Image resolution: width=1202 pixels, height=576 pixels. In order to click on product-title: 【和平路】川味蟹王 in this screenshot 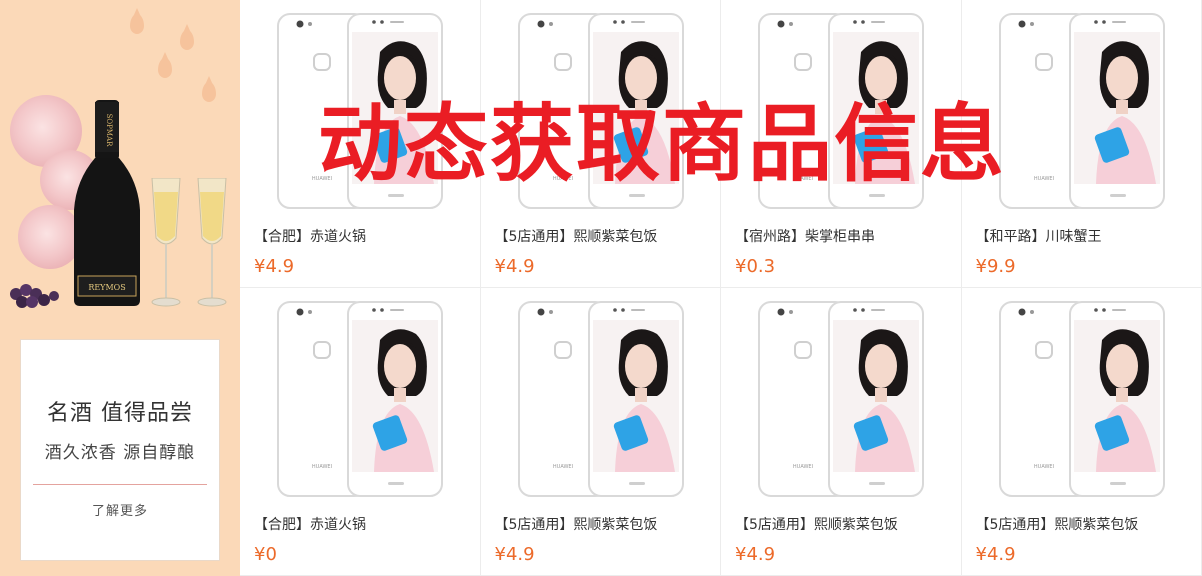, I will do `click(1039, 236)`.